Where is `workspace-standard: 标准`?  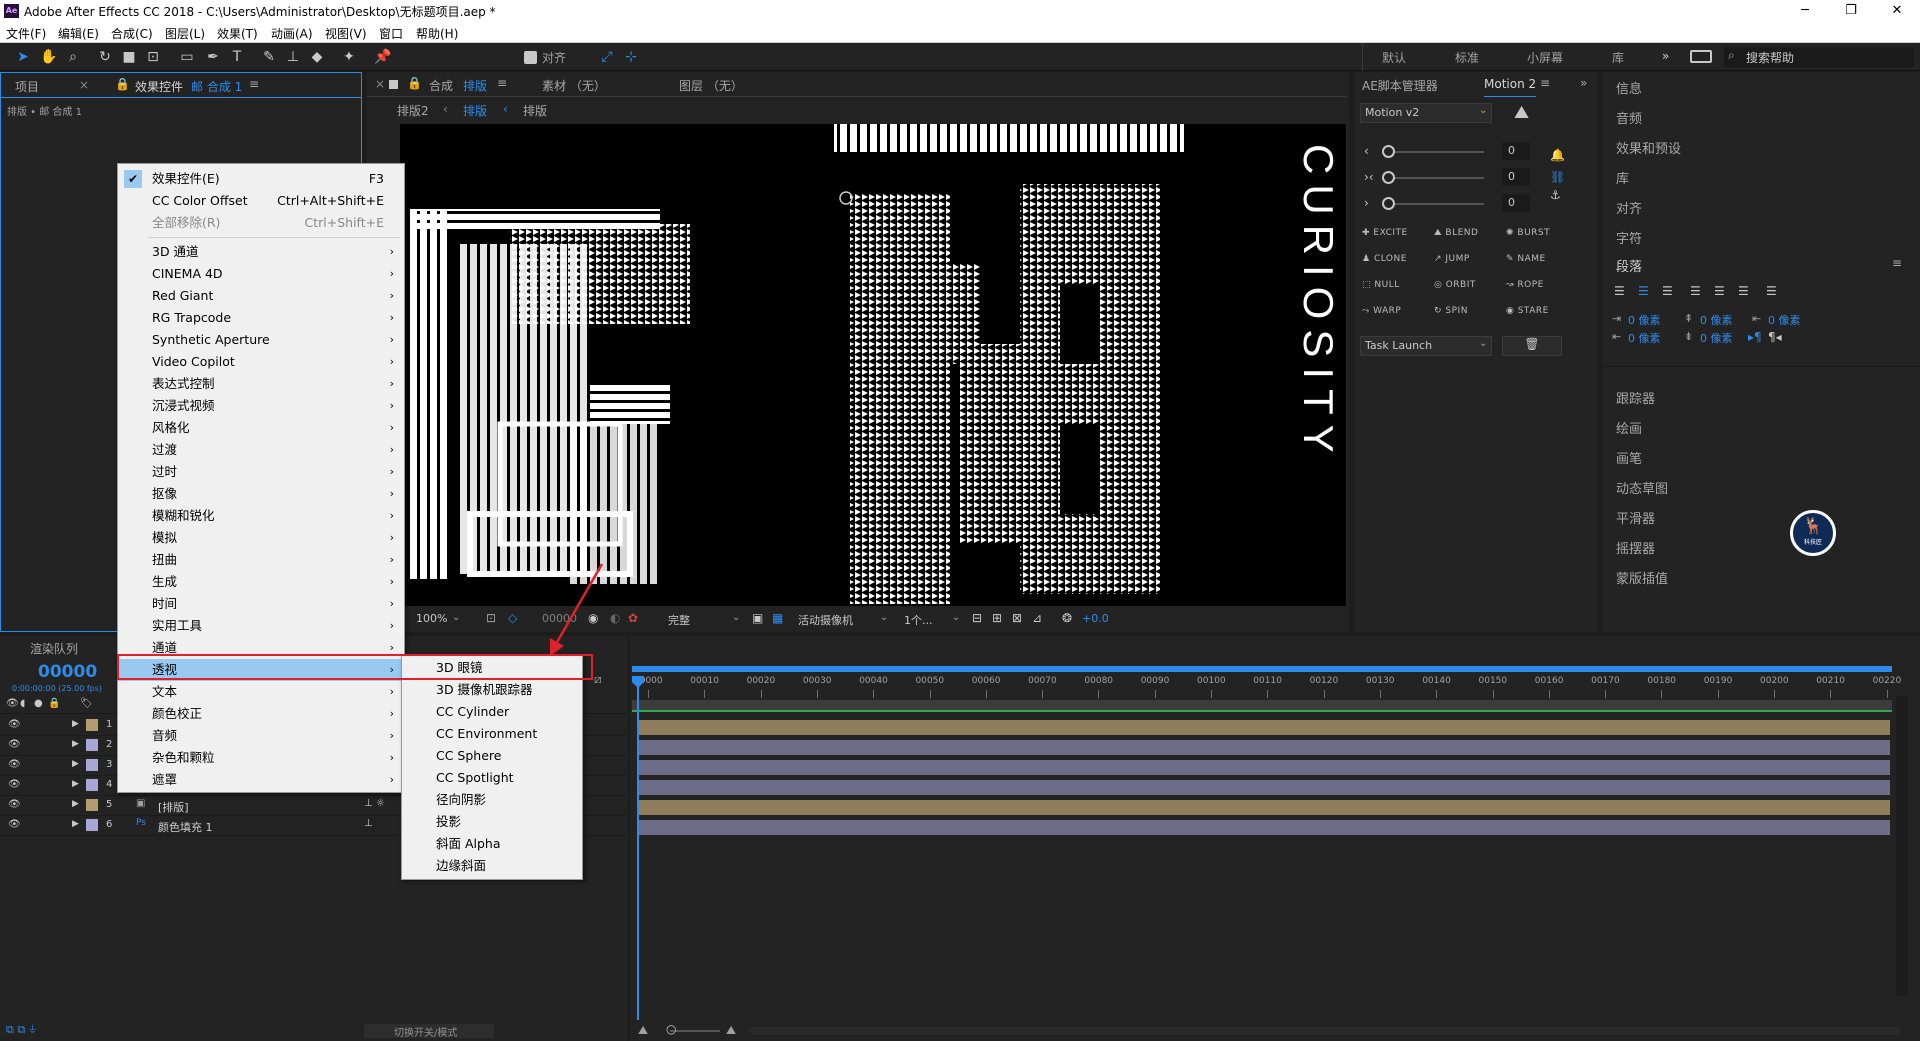
workspace-standard: 标准 is located at coordinates (1467, 57).